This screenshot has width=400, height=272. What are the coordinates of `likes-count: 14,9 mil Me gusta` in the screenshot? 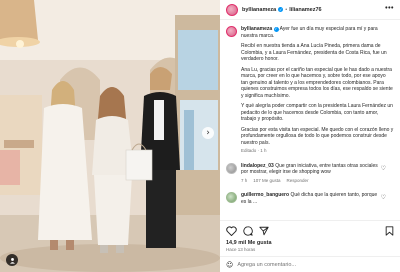 It's located at (310, 243).